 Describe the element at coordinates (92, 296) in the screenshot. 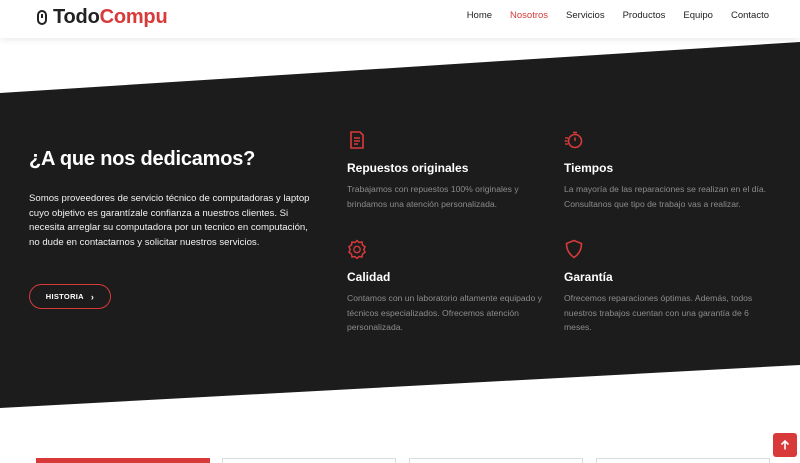

I see `chevron-right-icon: ›` at that location.